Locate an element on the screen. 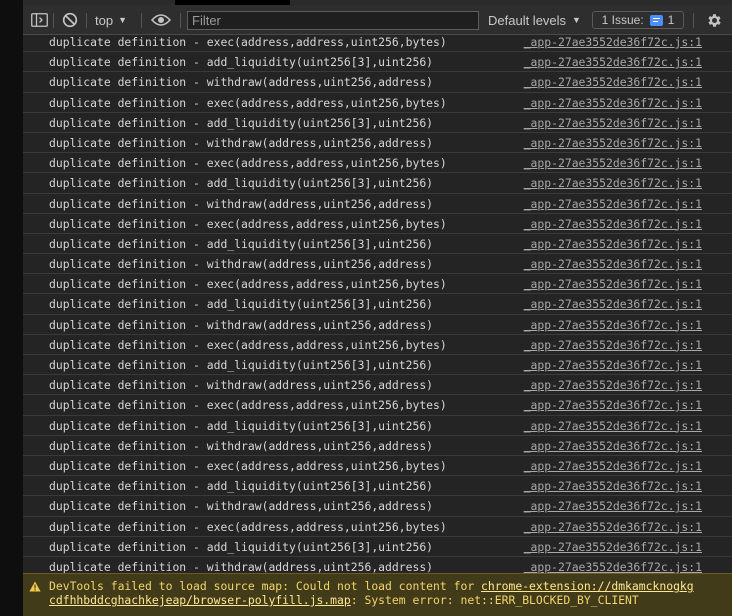 Image resolution: width=732 pixels, height=616 pixels. issues-count: 1 is located at coordinates (671, 20).